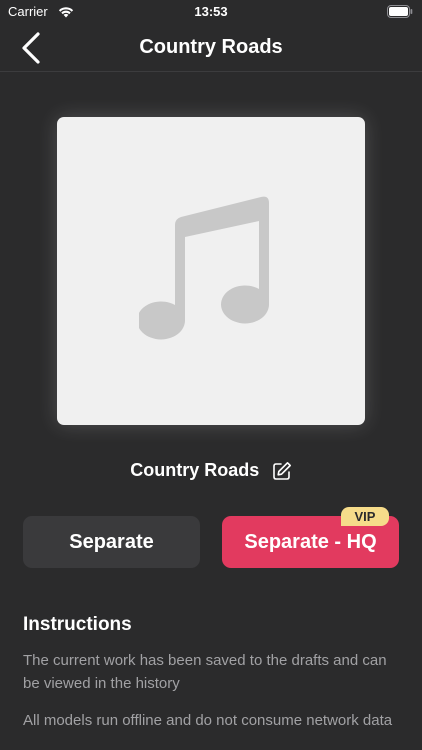  What do you see at coordinates (32, 48) in the screenshot?
I see `back-chevron-icon` at bounding box center [32, 48].